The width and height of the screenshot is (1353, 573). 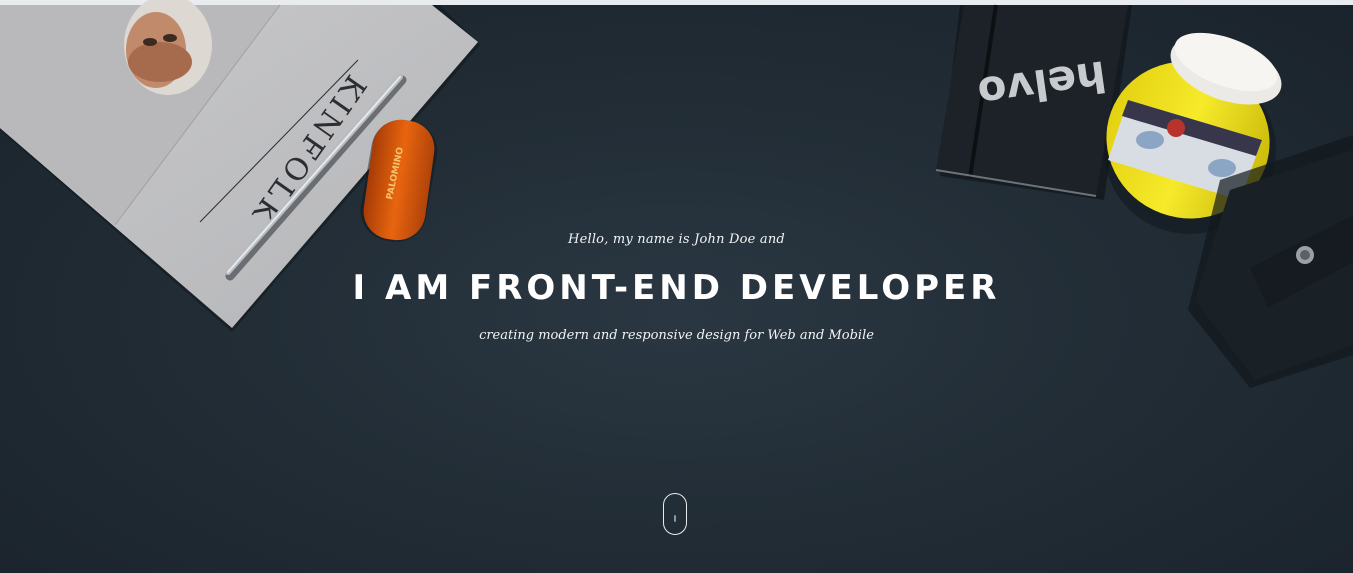 What do you see at coordinates (1033, 102) in the screenshot?
I see `notebook: helvo` at bounding box center [1033, 102].